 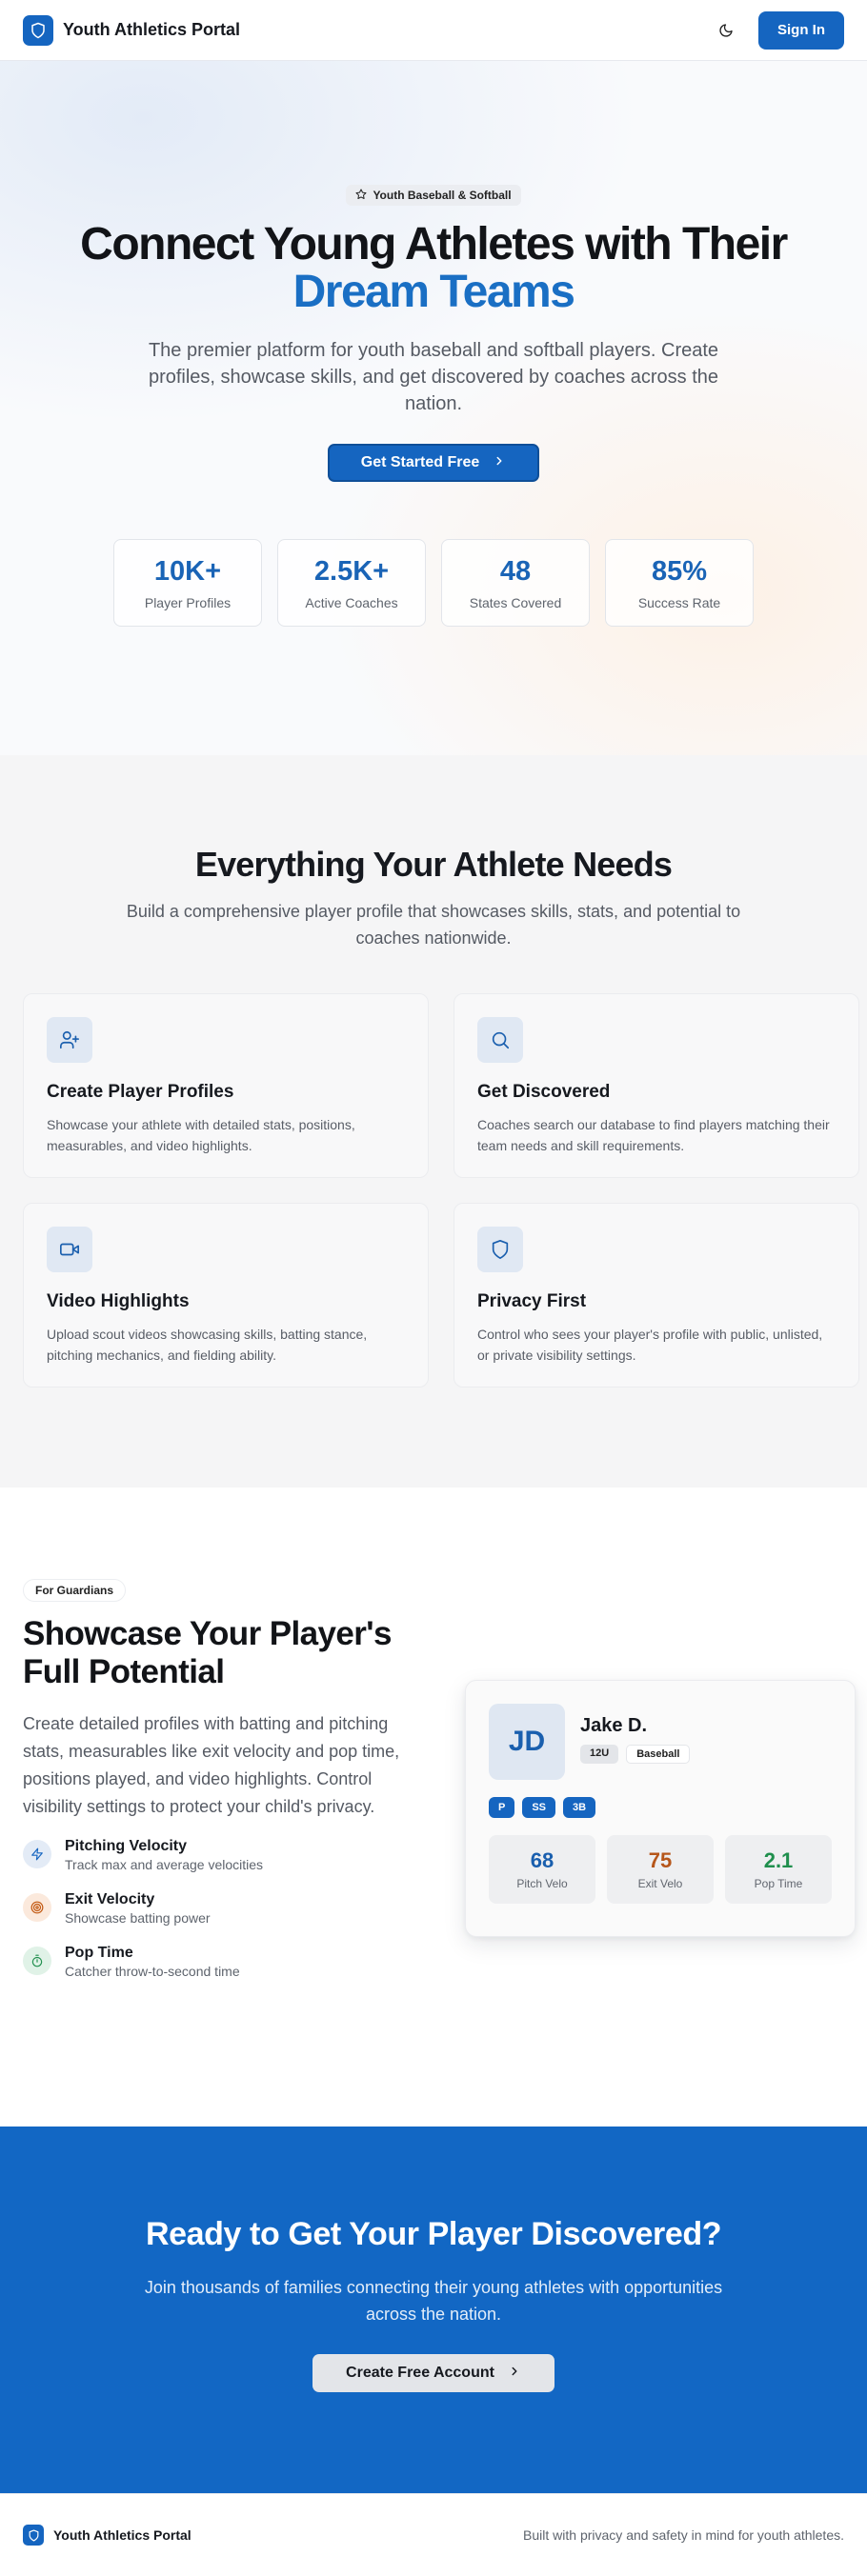 What do you see at coordinates (361, 196) in the screenshot?
I see `star-icon` at bounding box center [361, 196].